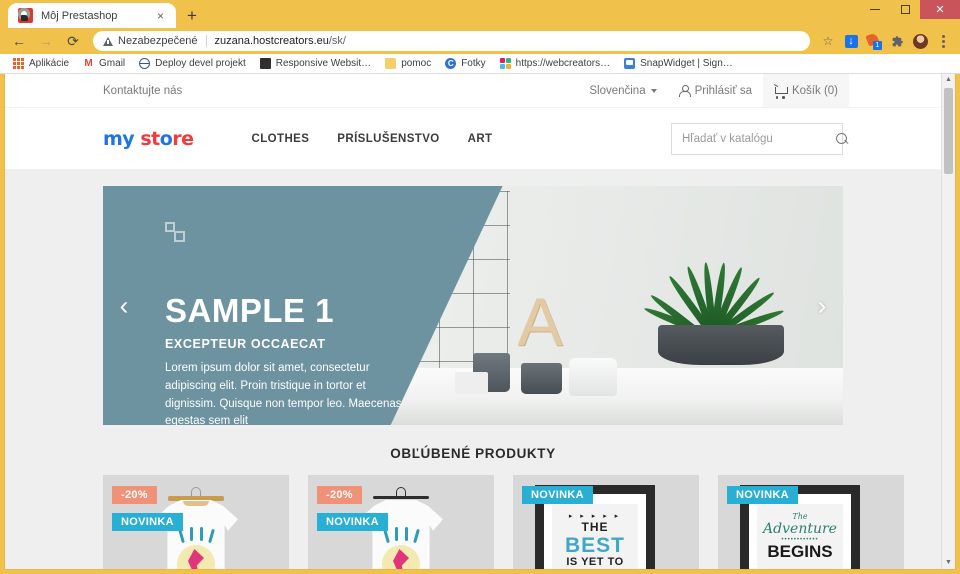 The width and height of the screenshot is (960, 574). Describe the element at coordinates (388, 139) in the screenshot. I see `nav-item-prislusenstvo: PRÍSLUŠENSTVO` at that location.